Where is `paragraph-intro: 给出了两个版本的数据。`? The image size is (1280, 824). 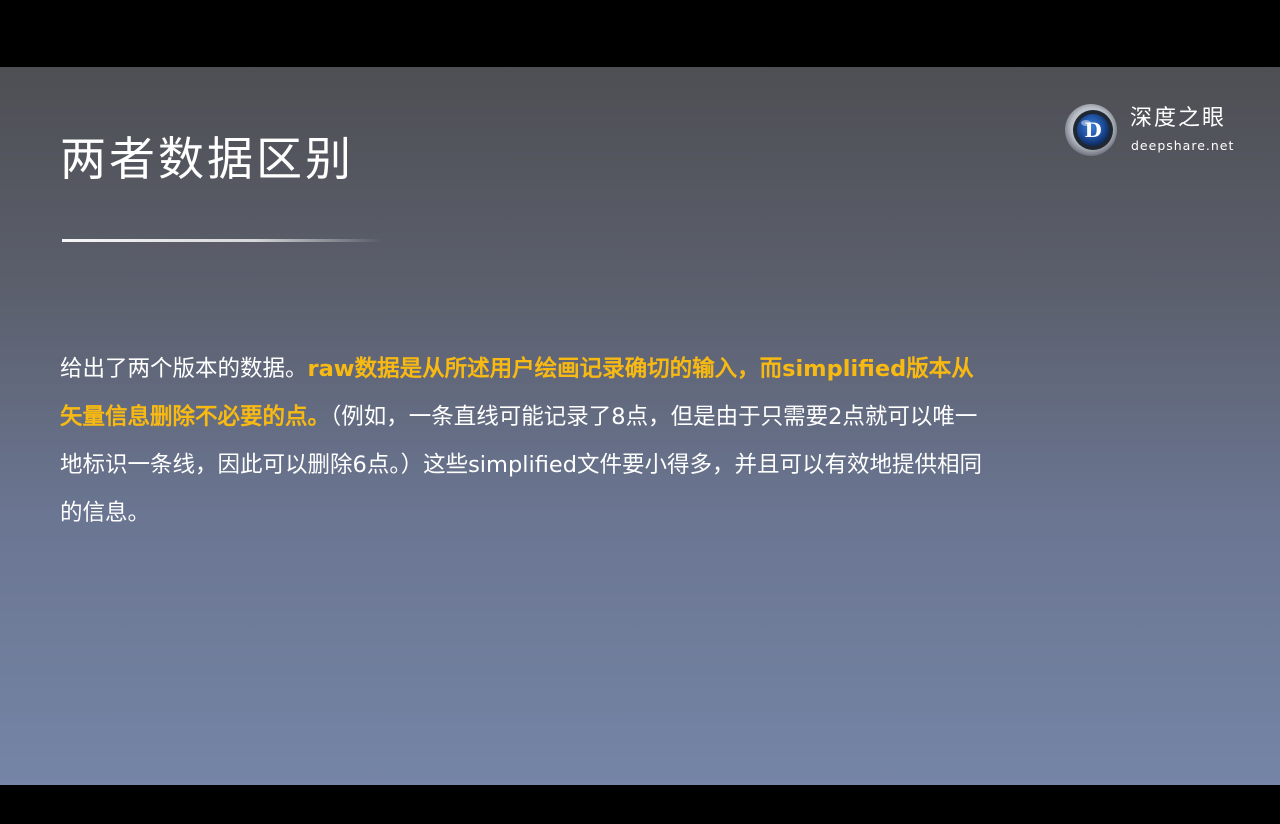 paragraph-intro: 给出了两个版本的数据。 is located at coordinates (184, 369).